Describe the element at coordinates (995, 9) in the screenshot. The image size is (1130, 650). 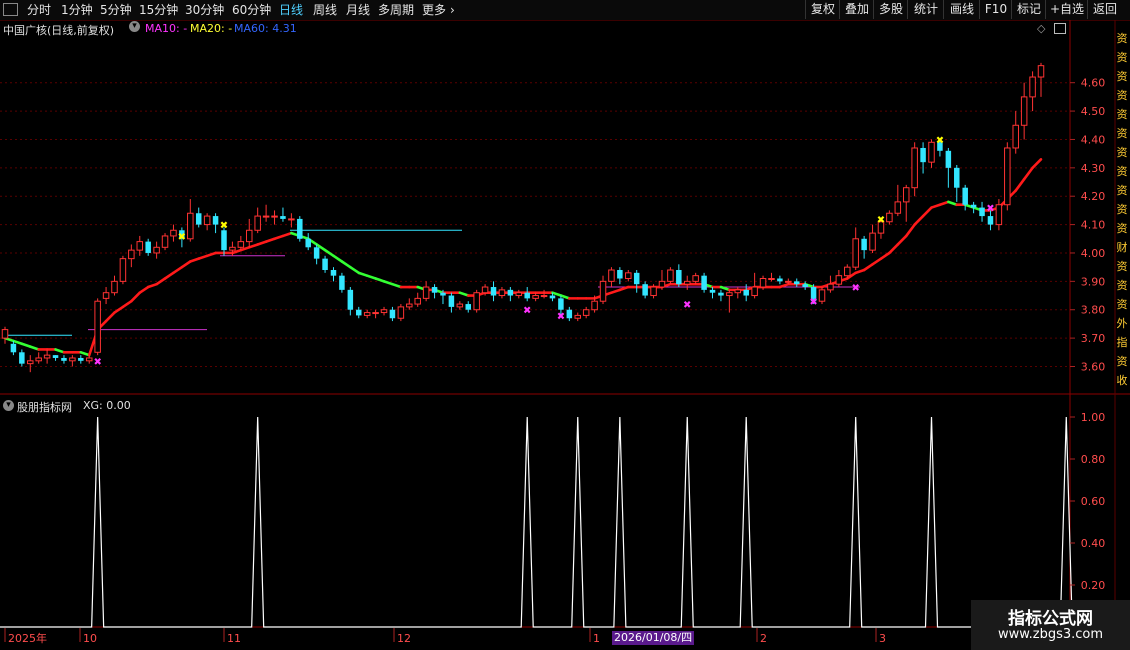
I see `f10-button: F10` at that location.